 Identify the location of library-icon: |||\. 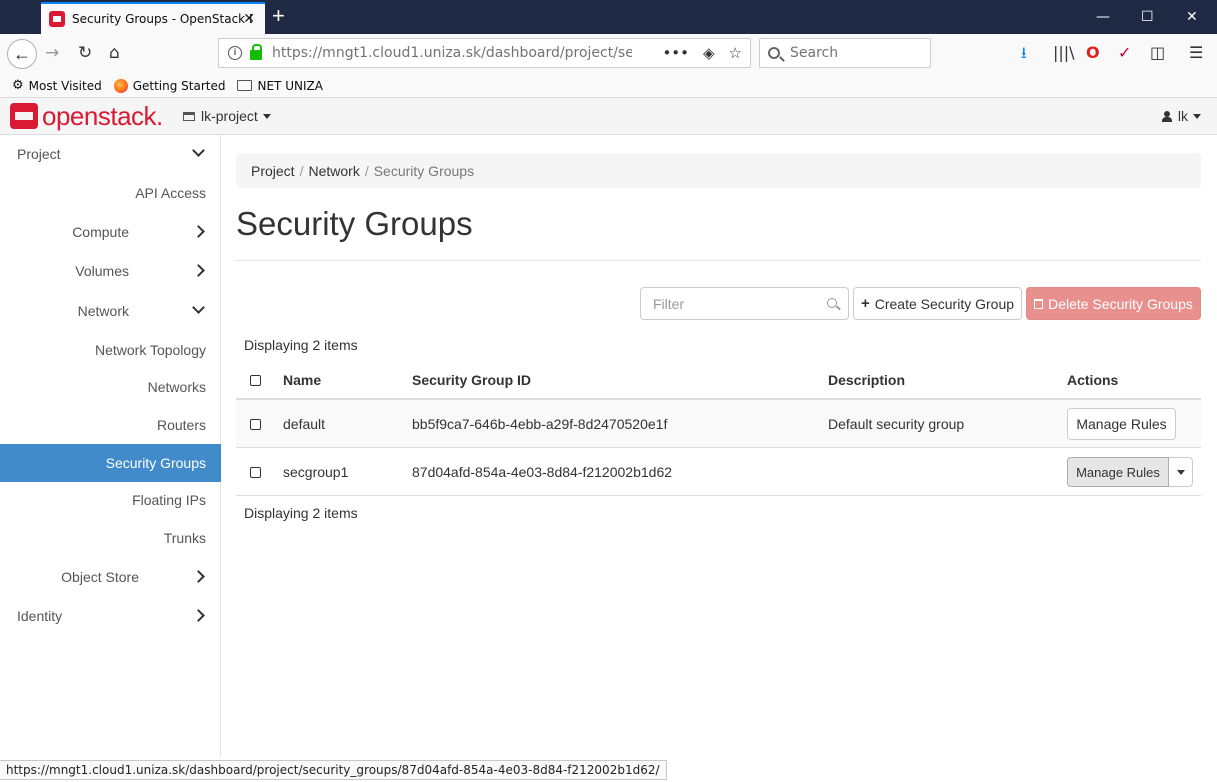
(1064, 53).